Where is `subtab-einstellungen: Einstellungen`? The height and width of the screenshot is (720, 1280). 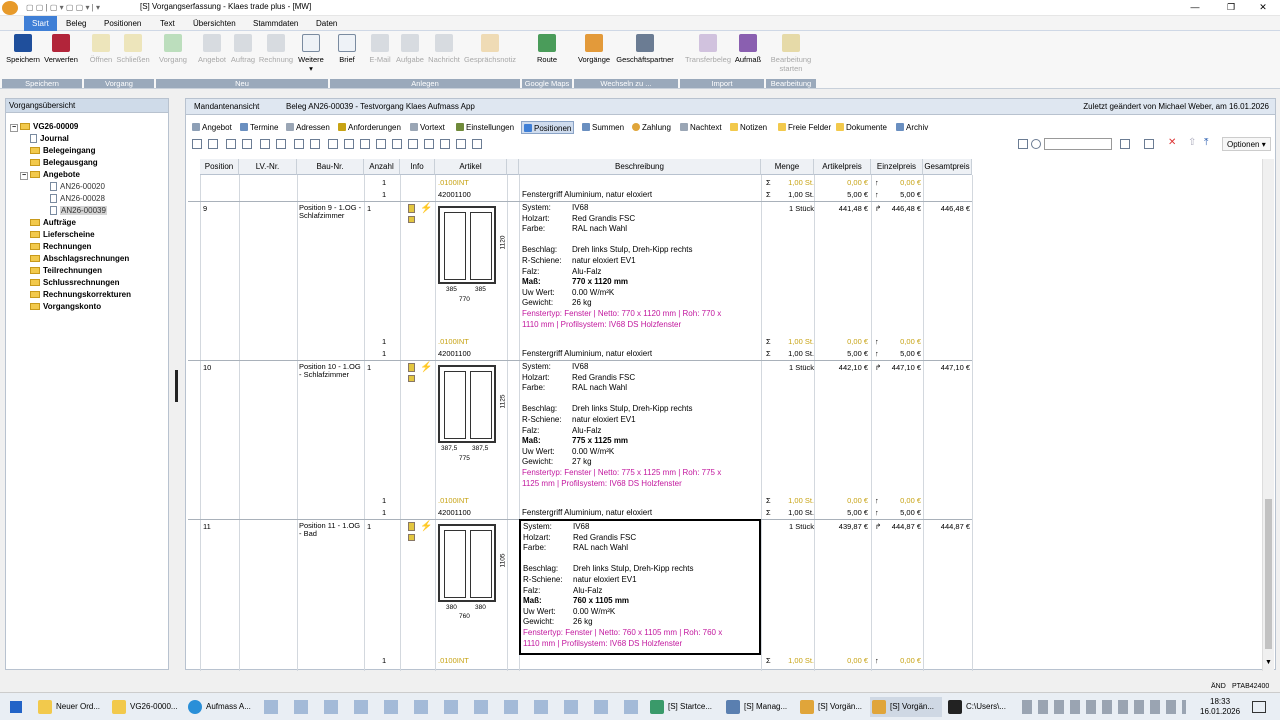 subtab-einstellungen: Einstellungen is located at coordinates (485, 127).